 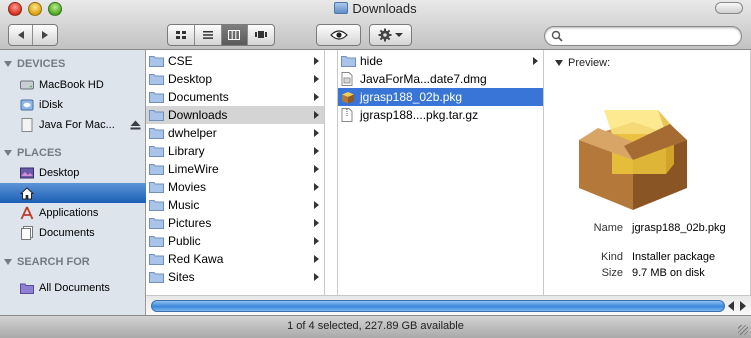 What do you see at coordinates (41, 64) in the screenshot?
I see `section-label: DEVICES` at bounding box center [41, 64].